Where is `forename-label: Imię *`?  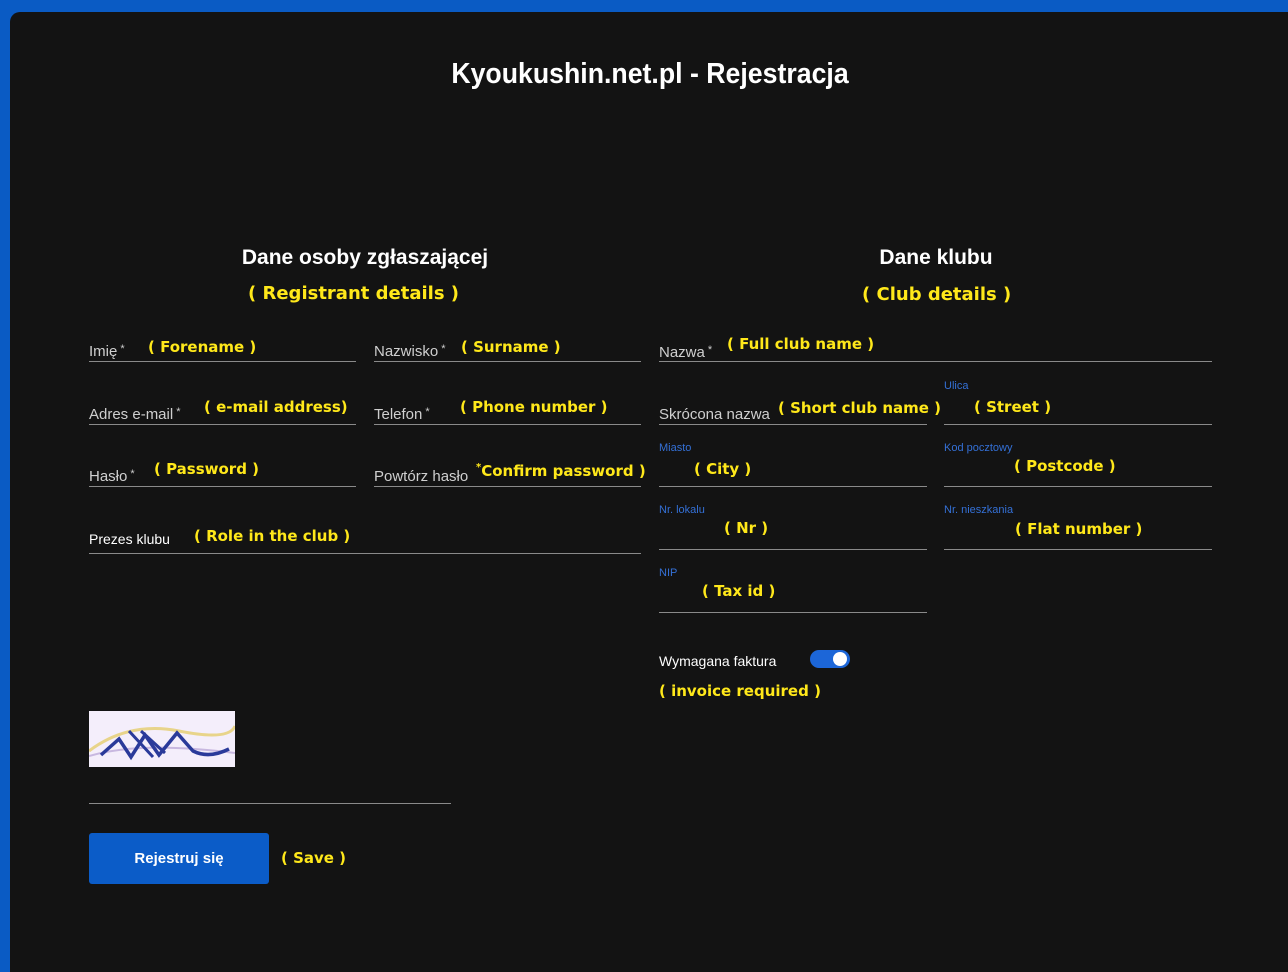
forename-label: Imię * is located at coordinates (107, 351).